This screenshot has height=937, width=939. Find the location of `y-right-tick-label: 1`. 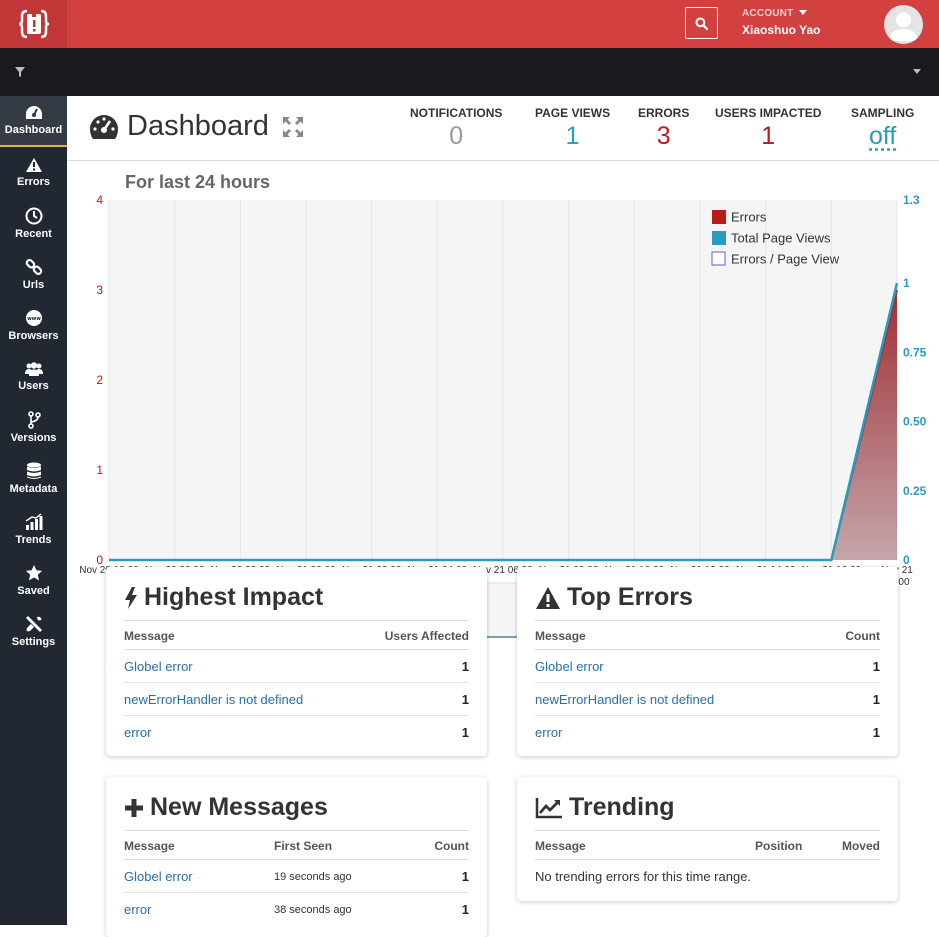

y-right-tick-label: 1 is located at coordinates (906, 283).